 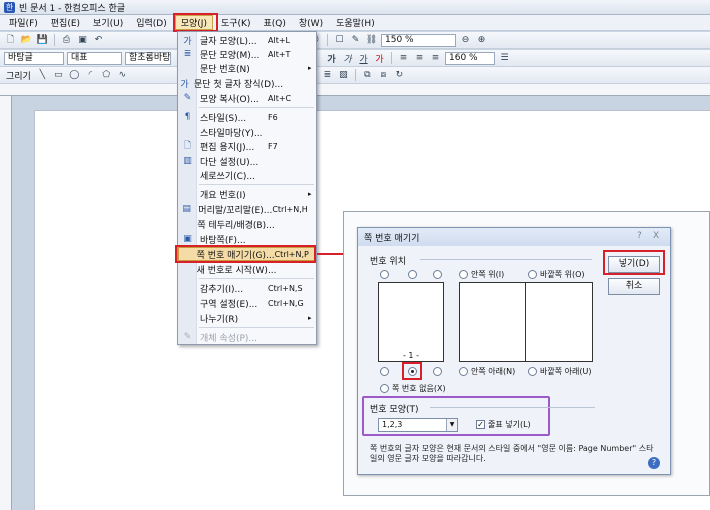 What do you see at coordinates (437, 274) in the screenshot?
I see `pos-top-right-radio` at bounding box center [437, 274].